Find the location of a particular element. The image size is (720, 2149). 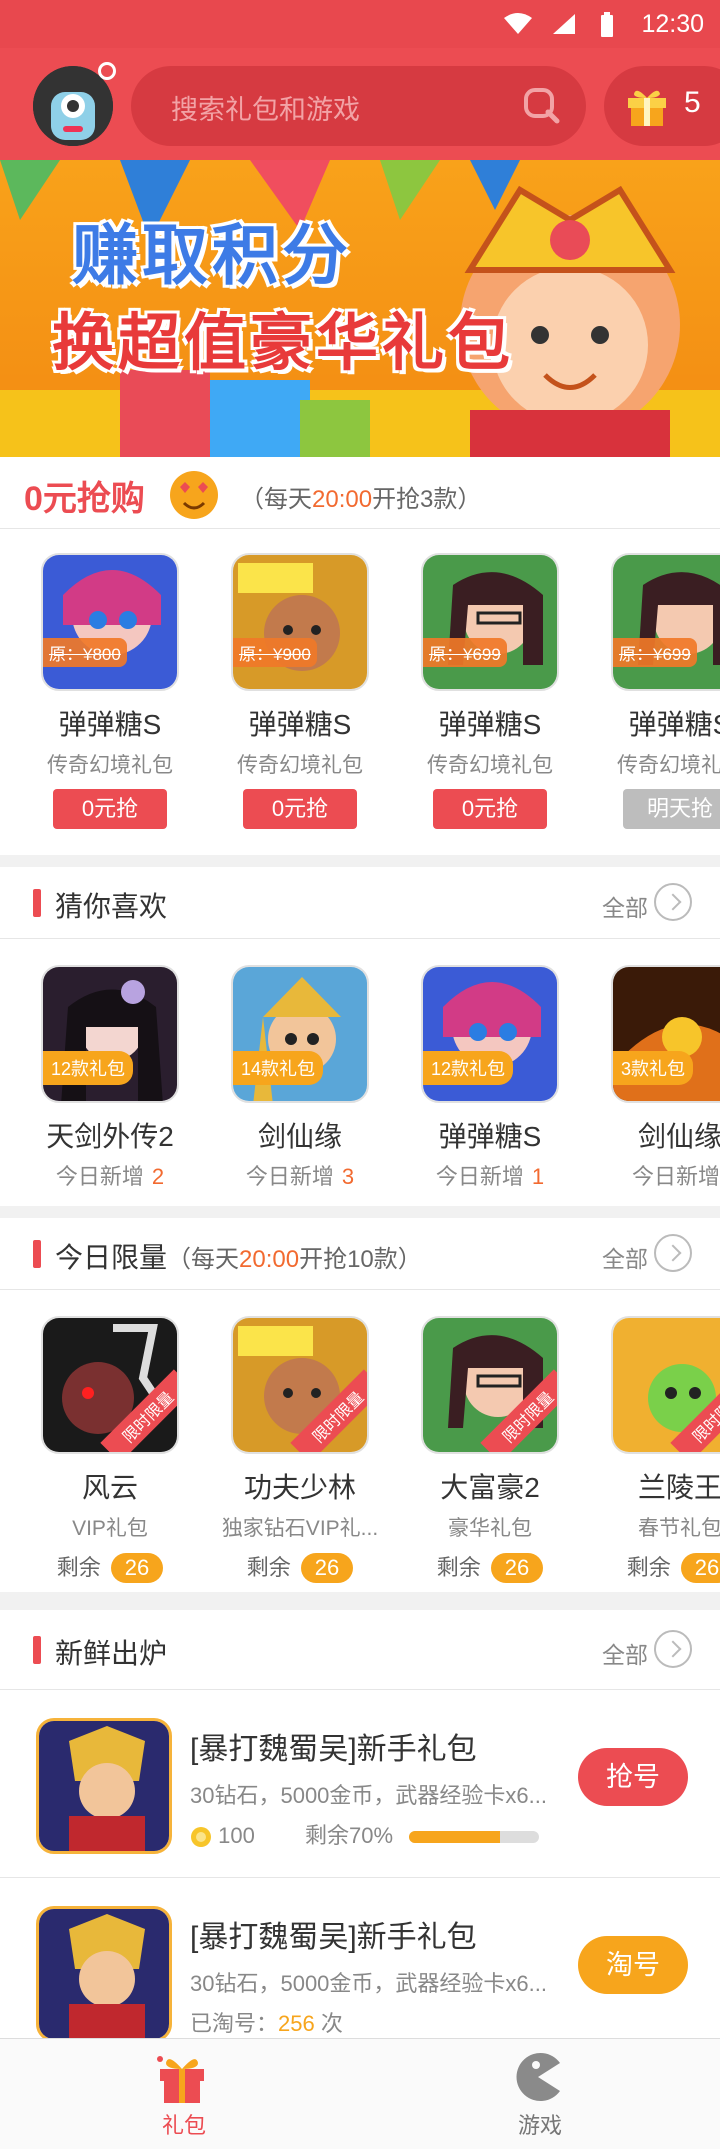

tab-games: 游戏 is located at coordinates (540, 2094).